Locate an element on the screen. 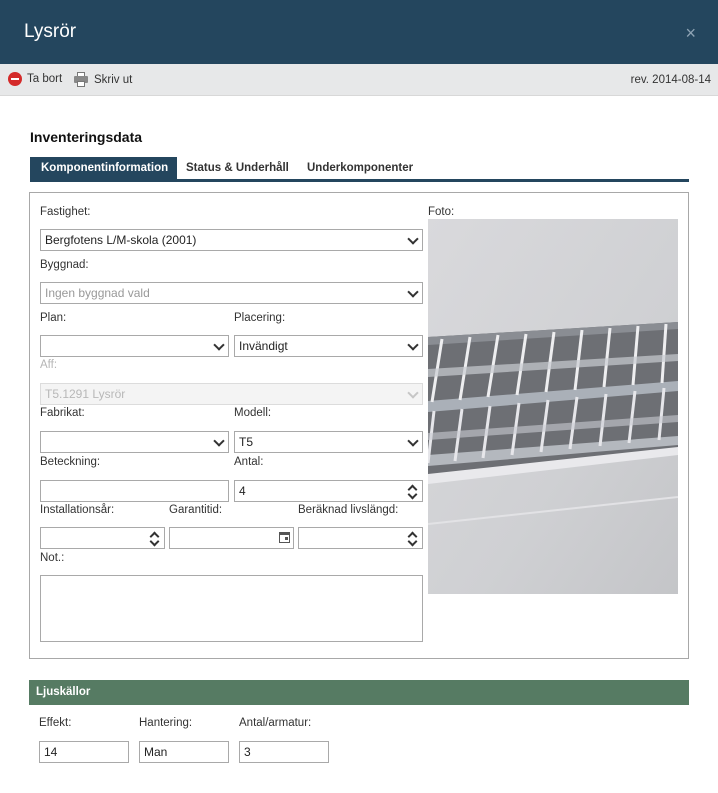  livslangd-stepper is located at coordinates (360, 538).